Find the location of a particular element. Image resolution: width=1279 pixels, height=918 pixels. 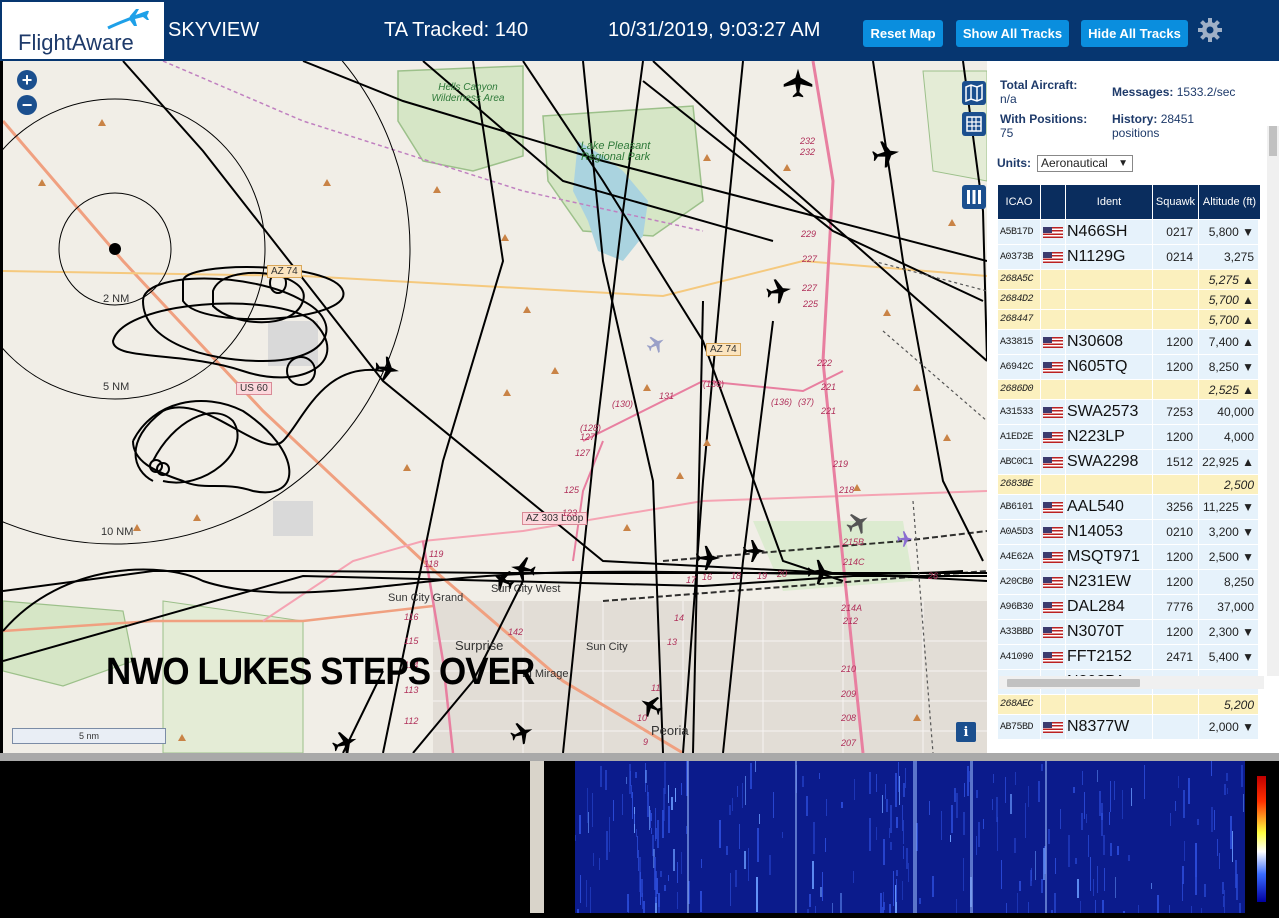

road-number: 225 is located at coordinates (811, 304).